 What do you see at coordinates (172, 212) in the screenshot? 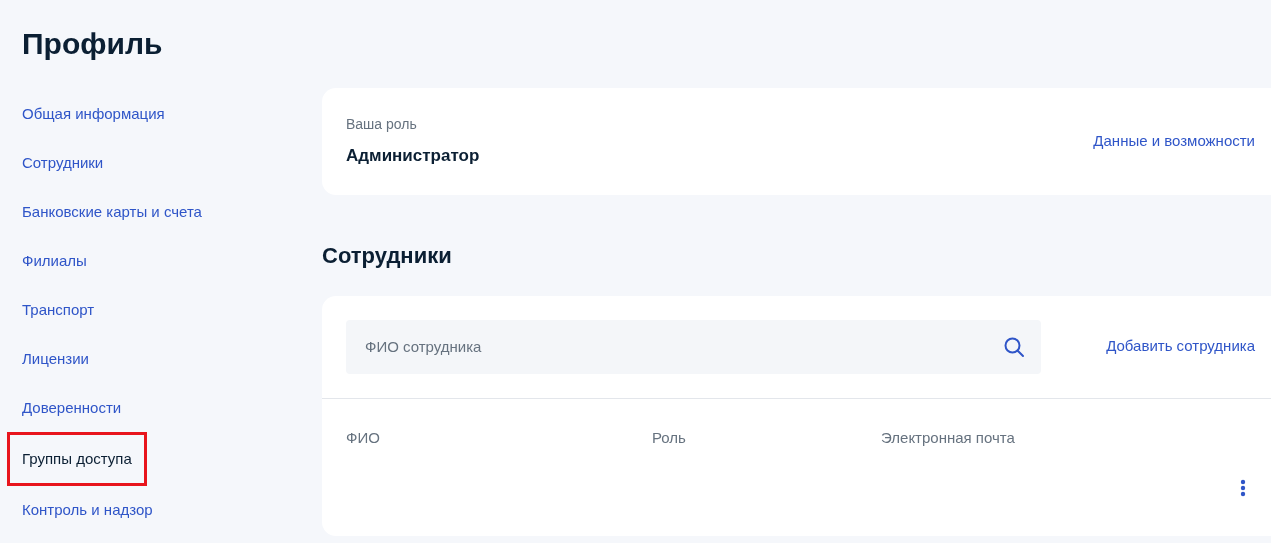
I see `sidebar-link: Банковские карты и счета` at bounding box center [172, 212].